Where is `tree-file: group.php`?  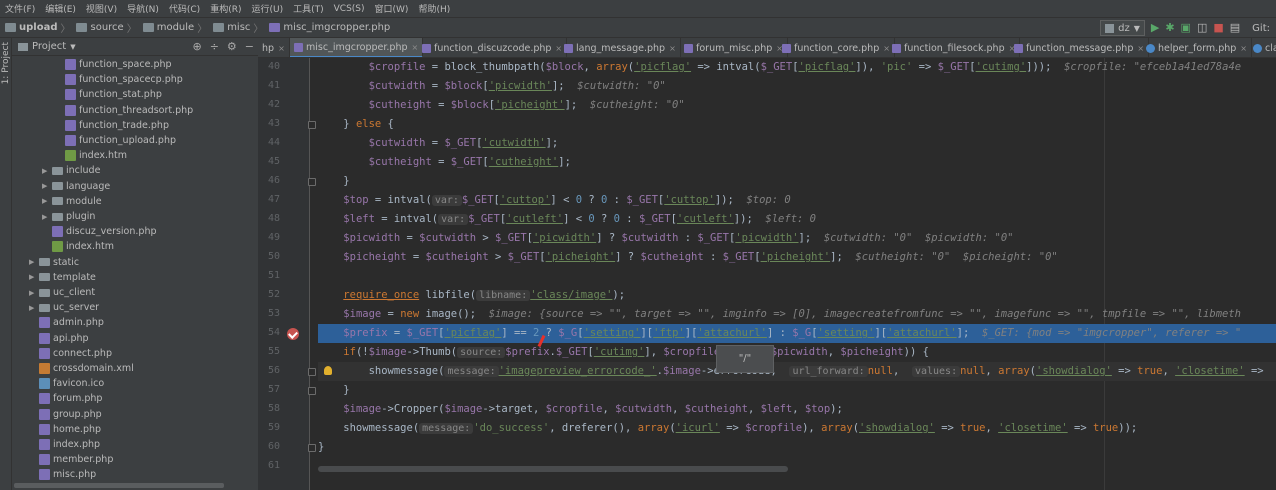 tree-file: group.php is located at coordinates (65, 414).